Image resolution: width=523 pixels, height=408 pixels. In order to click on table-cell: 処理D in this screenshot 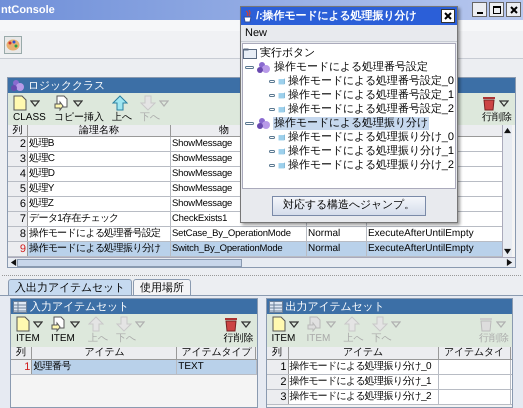, I will do `click(99, 174)`.